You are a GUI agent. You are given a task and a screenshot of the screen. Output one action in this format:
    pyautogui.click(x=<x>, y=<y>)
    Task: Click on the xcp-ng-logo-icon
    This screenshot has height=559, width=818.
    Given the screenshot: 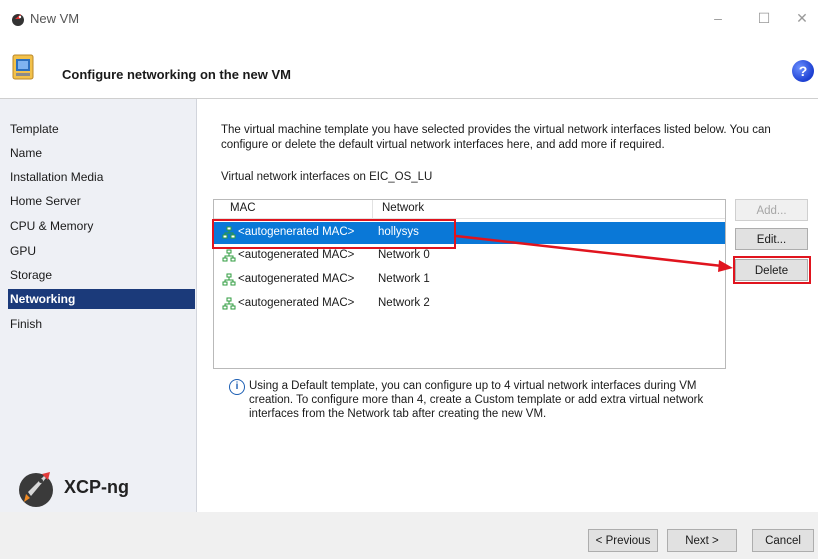 What is the action you would take?
    pyautogui.click(x=36, y=489)
    